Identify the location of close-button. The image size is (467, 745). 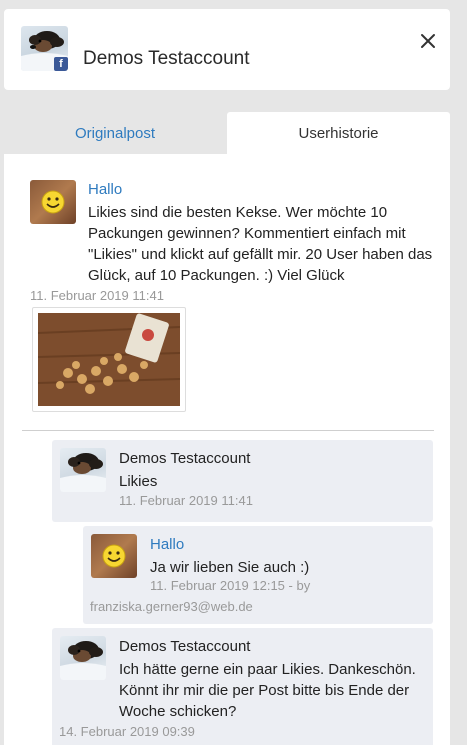
(428, 41).